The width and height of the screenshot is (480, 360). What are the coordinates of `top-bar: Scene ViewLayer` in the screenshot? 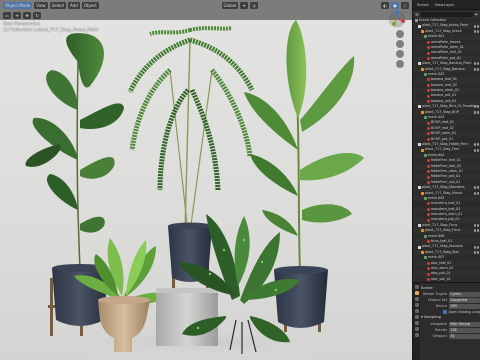 It's located at (446, 5).